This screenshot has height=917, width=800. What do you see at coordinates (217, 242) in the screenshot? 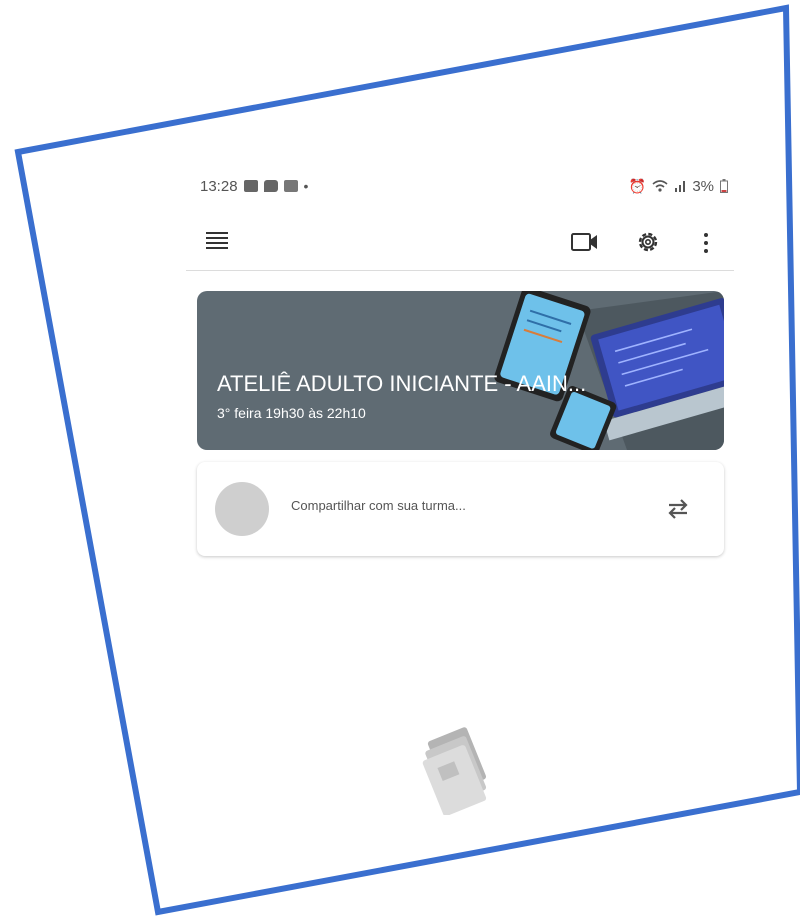
I see `menu-icon` at bounding box center [217, 242].